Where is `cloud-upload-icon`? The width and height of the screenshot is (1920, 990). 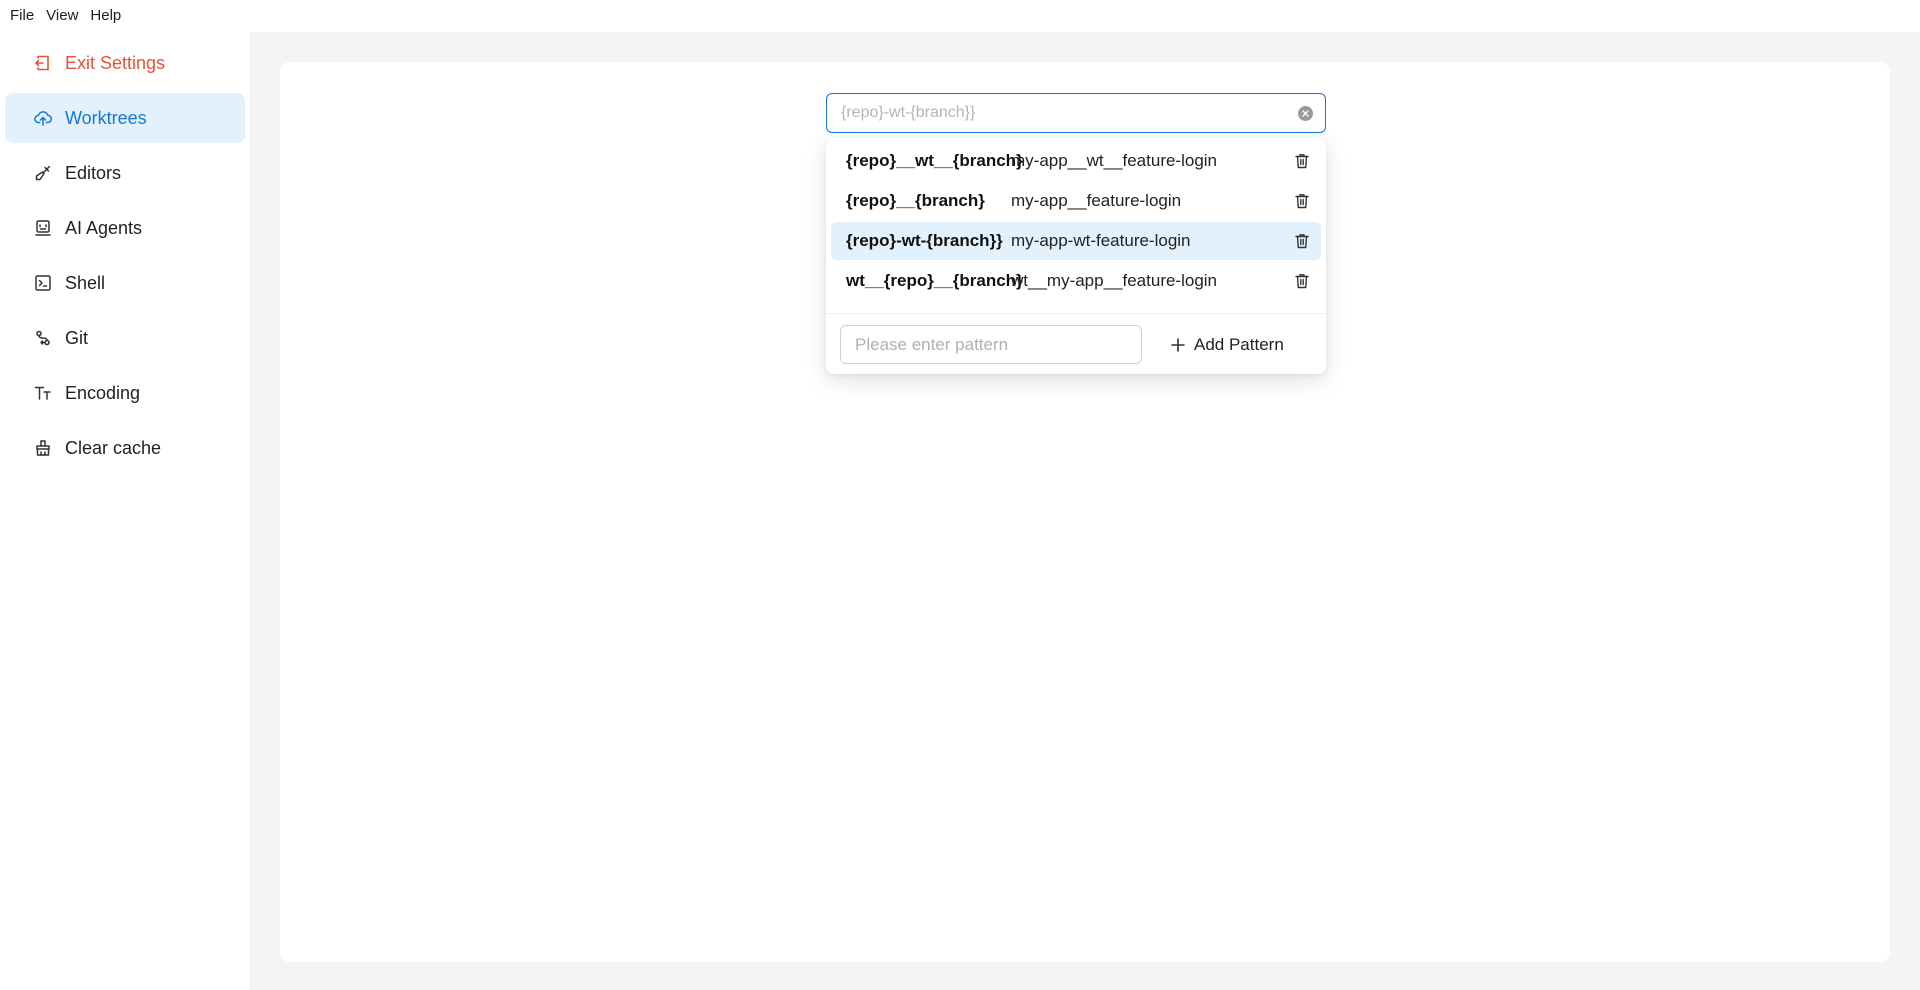 cloud-upload-icon is located at coordinates (43, 118).